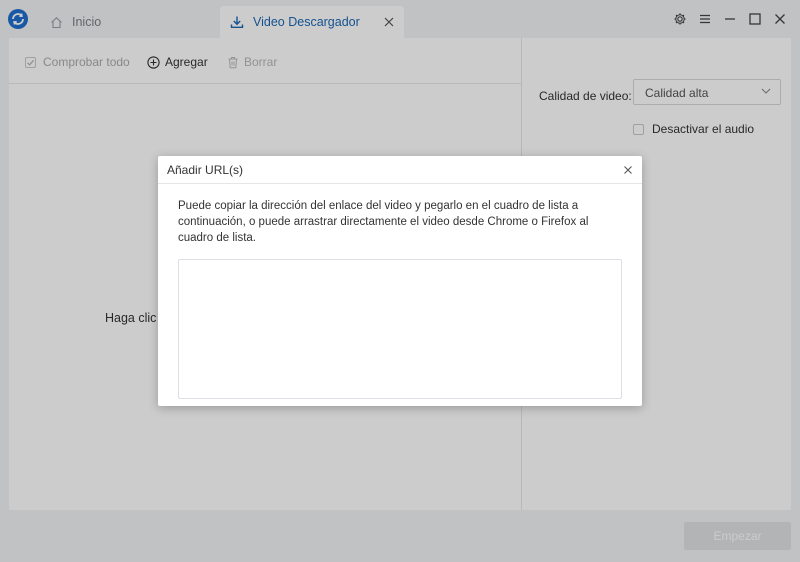 This screenshot has height=562, width=800. What do you see at coordinates (400, 329) in the screenshot?
I see `url-textarea` at bounding box center [400, 329].